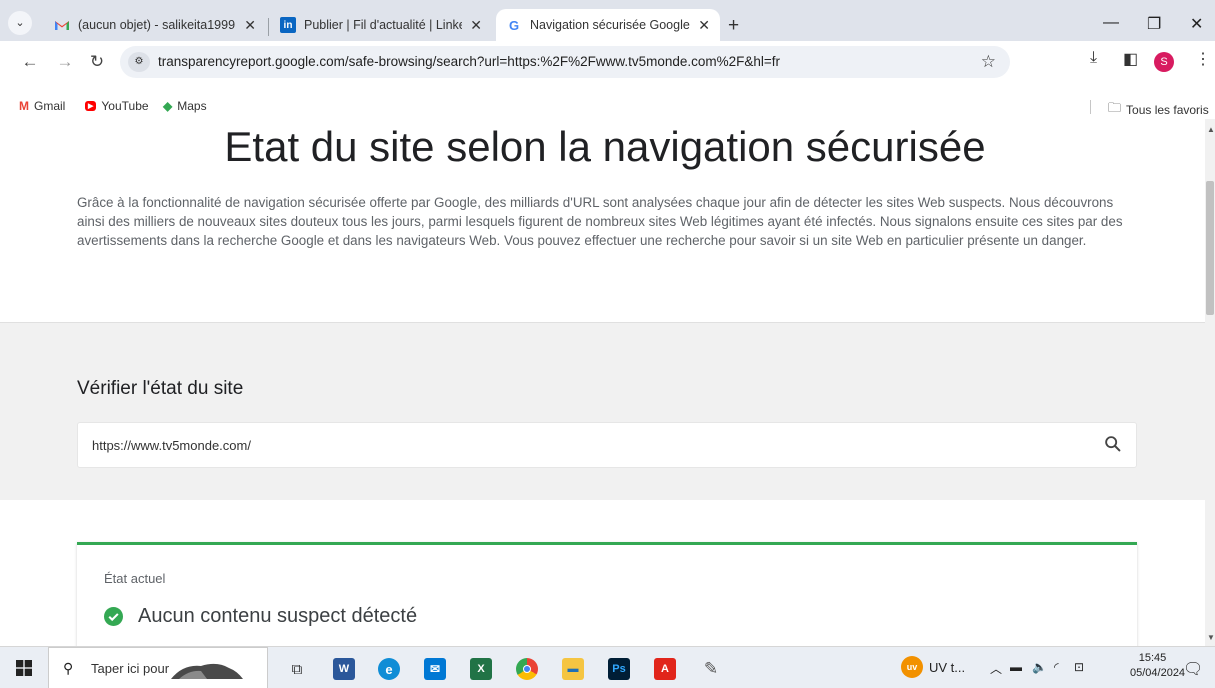 The width and height of the screenshot is (1215, 688). What do you see at coordinates (1079, 667) in the screenshot?
I see `ime-icon: ⊡` at bounding box center [1079, 667].